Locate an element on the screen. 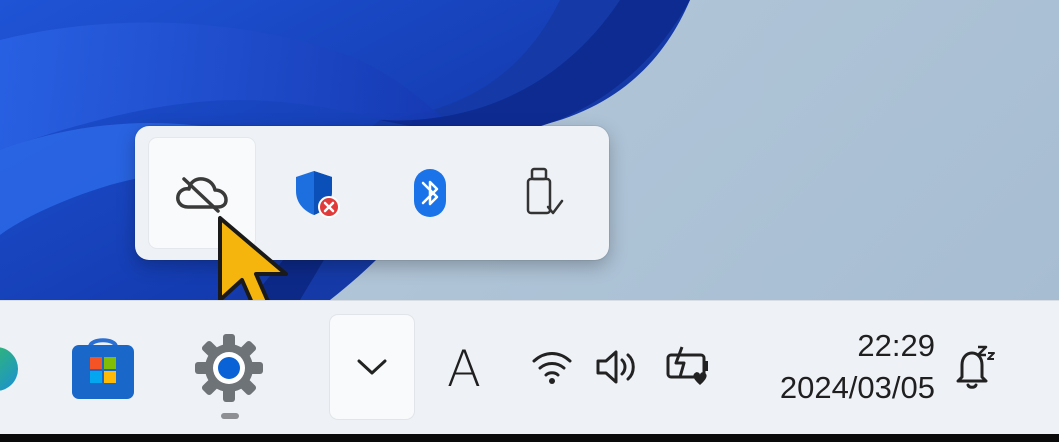 Image resolution: width=1059 pixels, height=442 pixels. bluetooth-icon is located at coordinates (430, 193).